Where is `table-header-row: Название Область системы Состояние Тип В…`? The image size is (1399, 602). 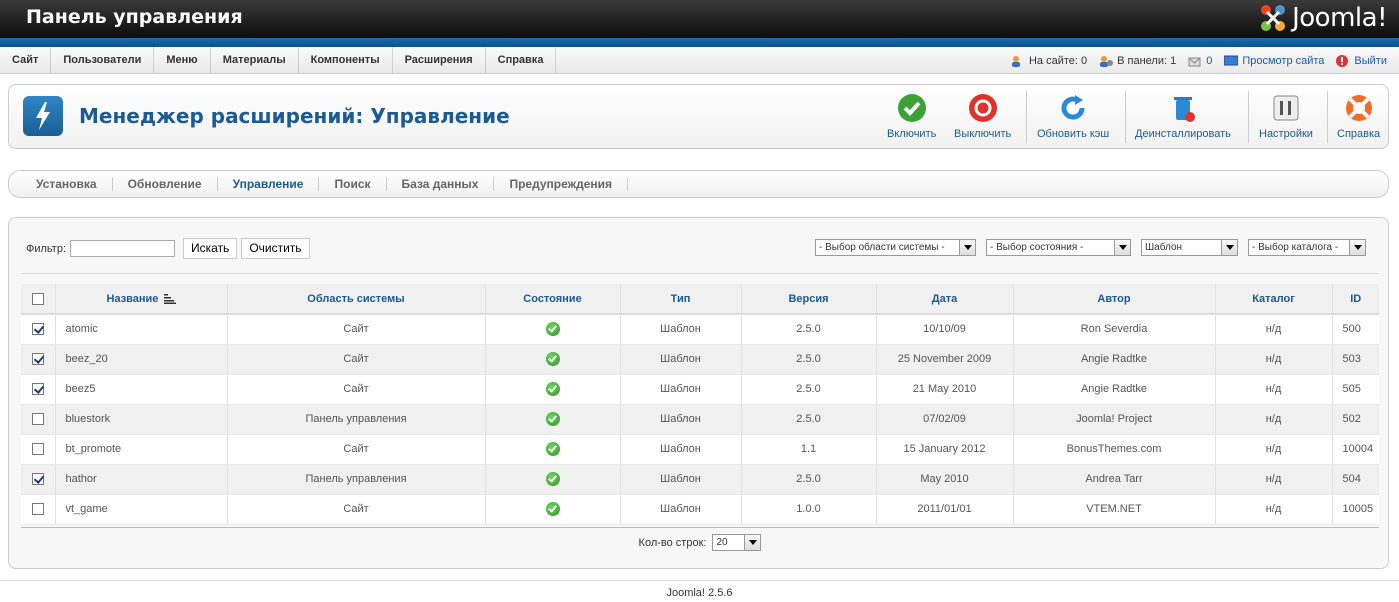
table-header-row: Название Область системы Состояние Тип В… is located at coordinates (700, 299).